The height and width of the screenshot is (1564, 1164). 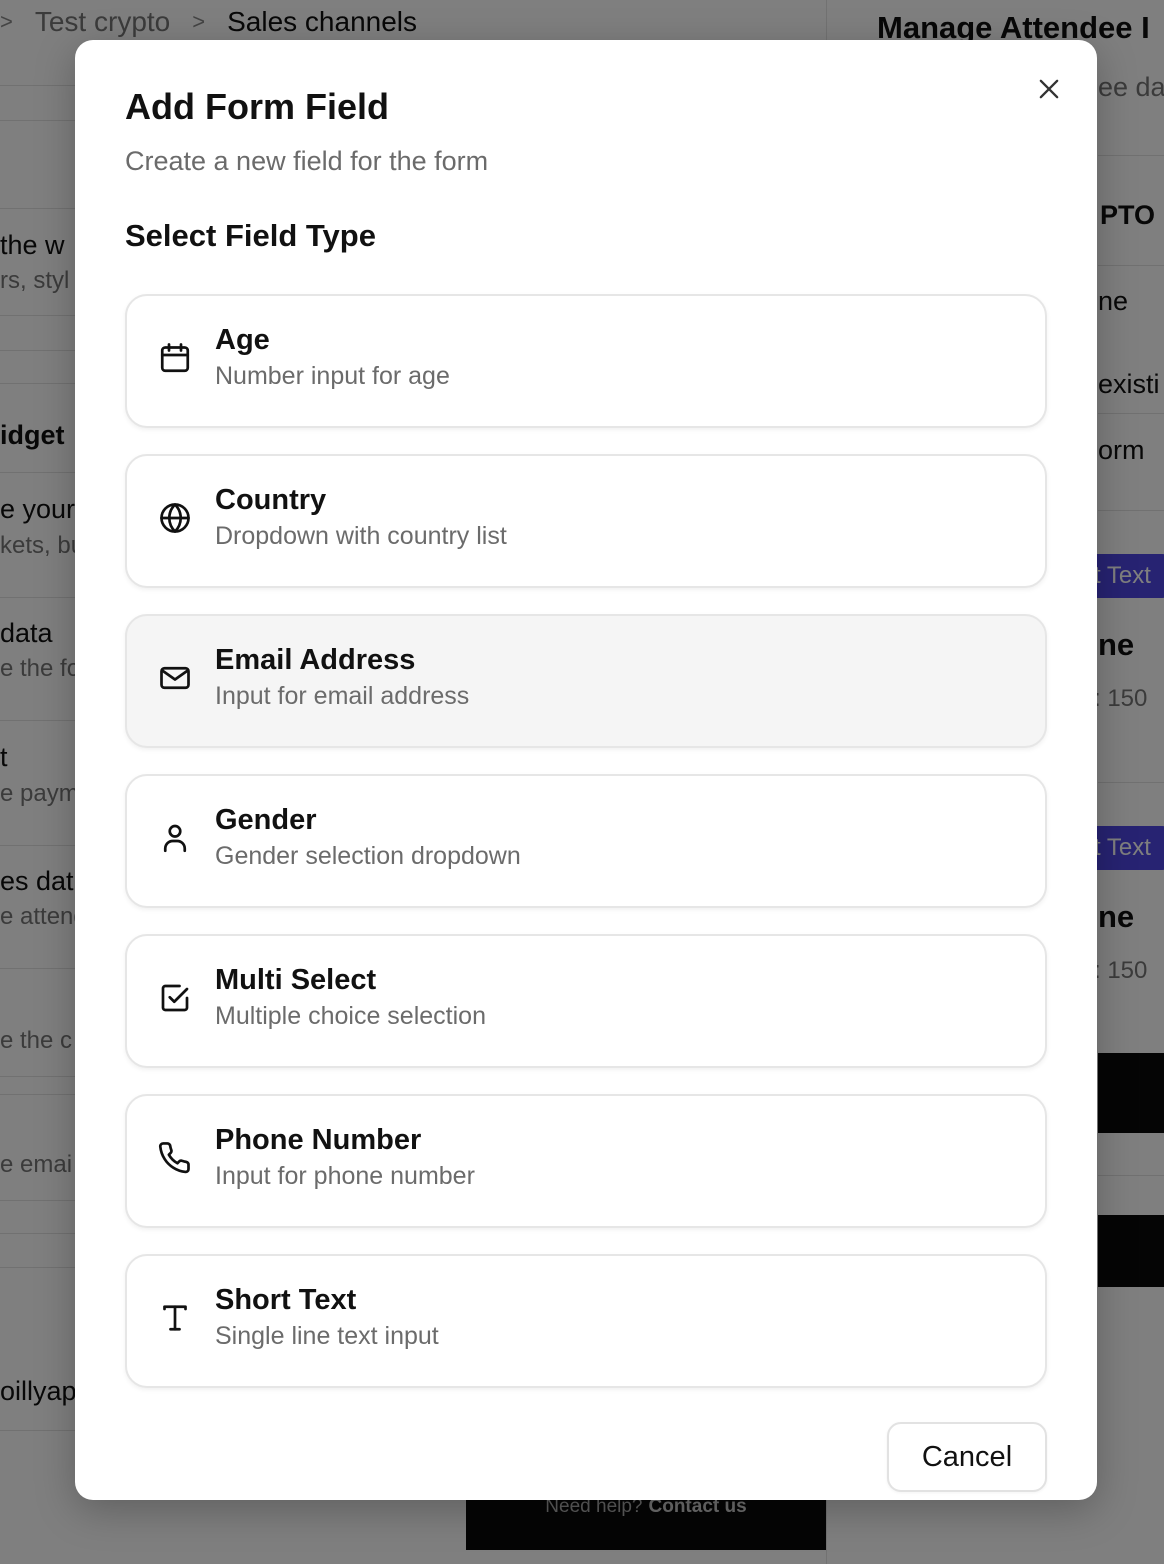 I want to click on option-label: Phone Number, so click(x=318, y=1140).